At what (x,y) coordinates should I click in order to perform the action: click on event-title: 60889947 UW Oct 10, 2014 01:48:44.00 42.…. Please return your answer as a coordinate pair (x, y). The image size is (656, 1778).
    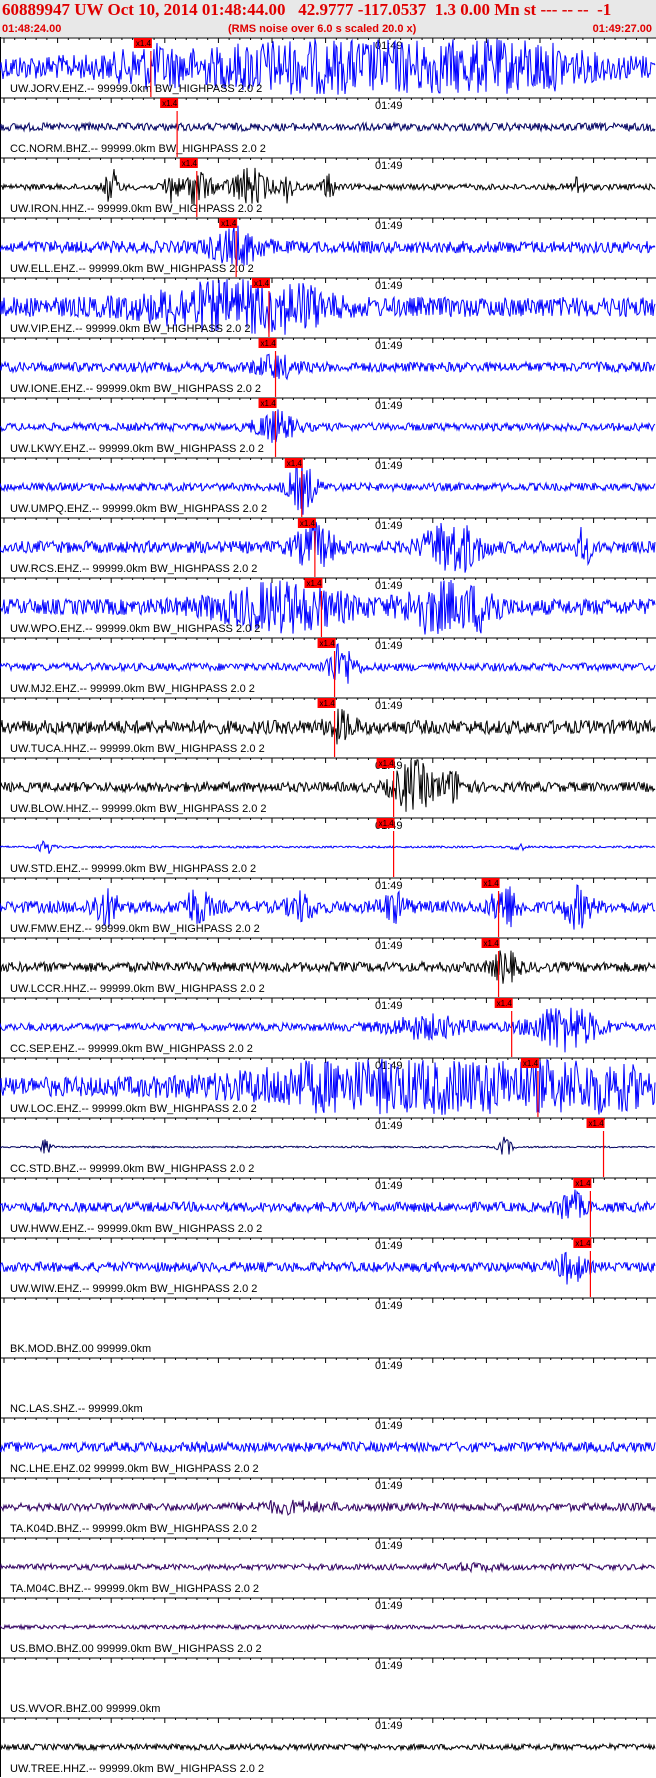
    Looking at the image, I should click on (307, 9).